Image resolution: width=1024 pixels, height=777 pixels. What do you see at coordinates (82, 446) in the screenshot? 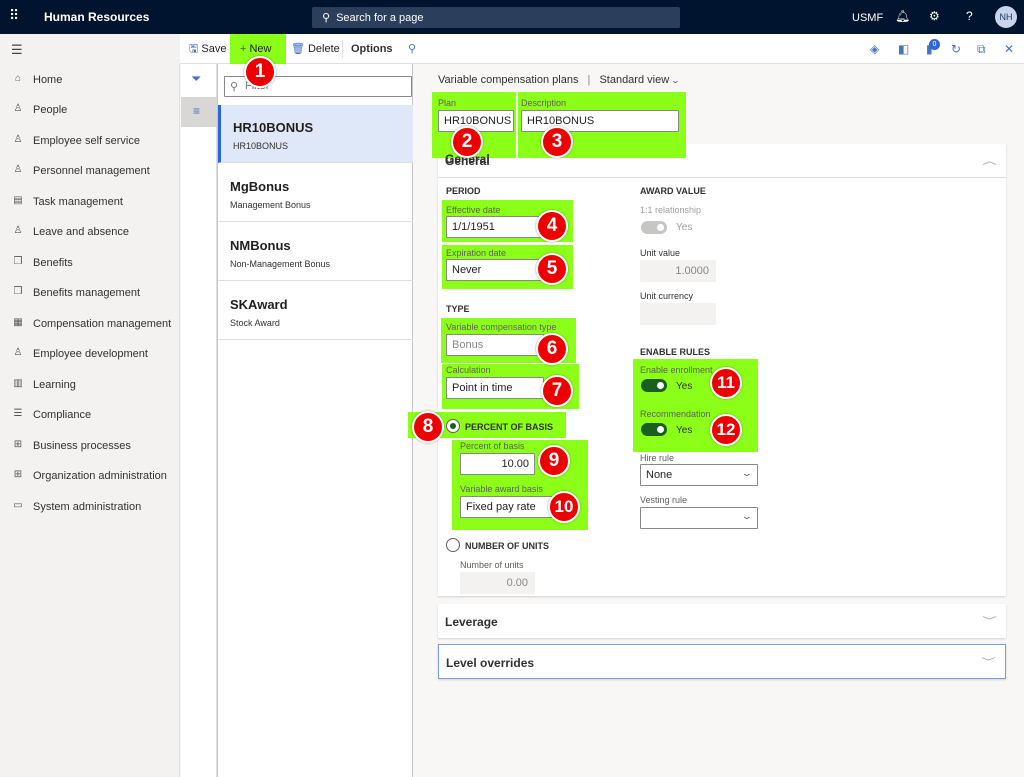
I see `nav-label: Business processes` at bounding box center [82, 446].